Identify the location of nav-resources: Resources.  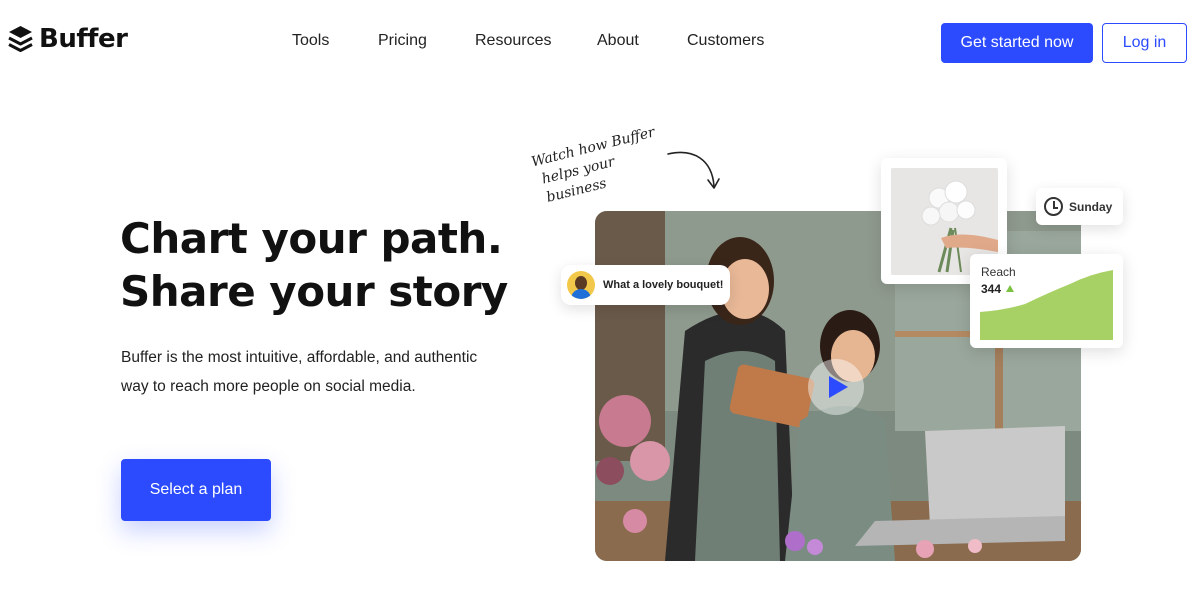
(513, 41).